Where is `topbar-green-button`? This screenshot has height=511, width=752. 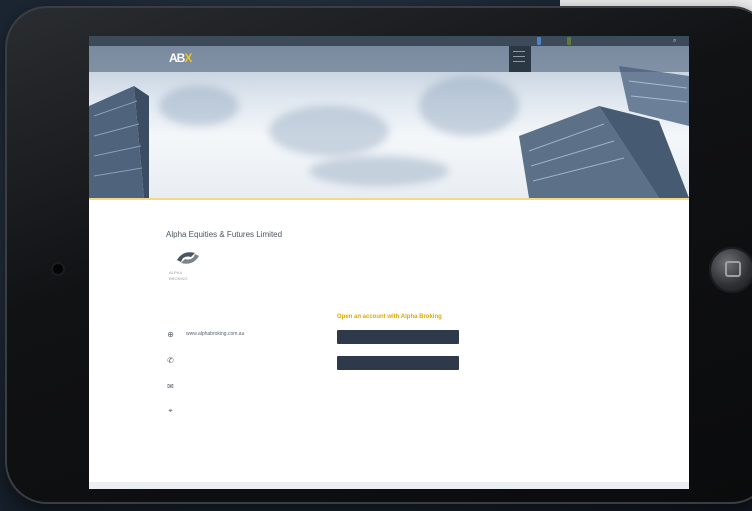
topbar-green-button is located at coordinates (569, 41).